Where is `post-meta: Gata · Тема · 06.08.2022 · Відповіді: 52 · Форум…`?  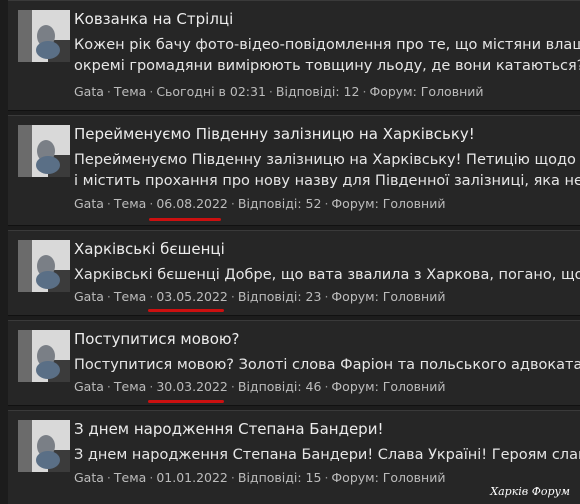 post-meta: Gata · Тема · 06.08.2022 · Відповіді: 52 · Форум… is located at coordinates (260, 203).